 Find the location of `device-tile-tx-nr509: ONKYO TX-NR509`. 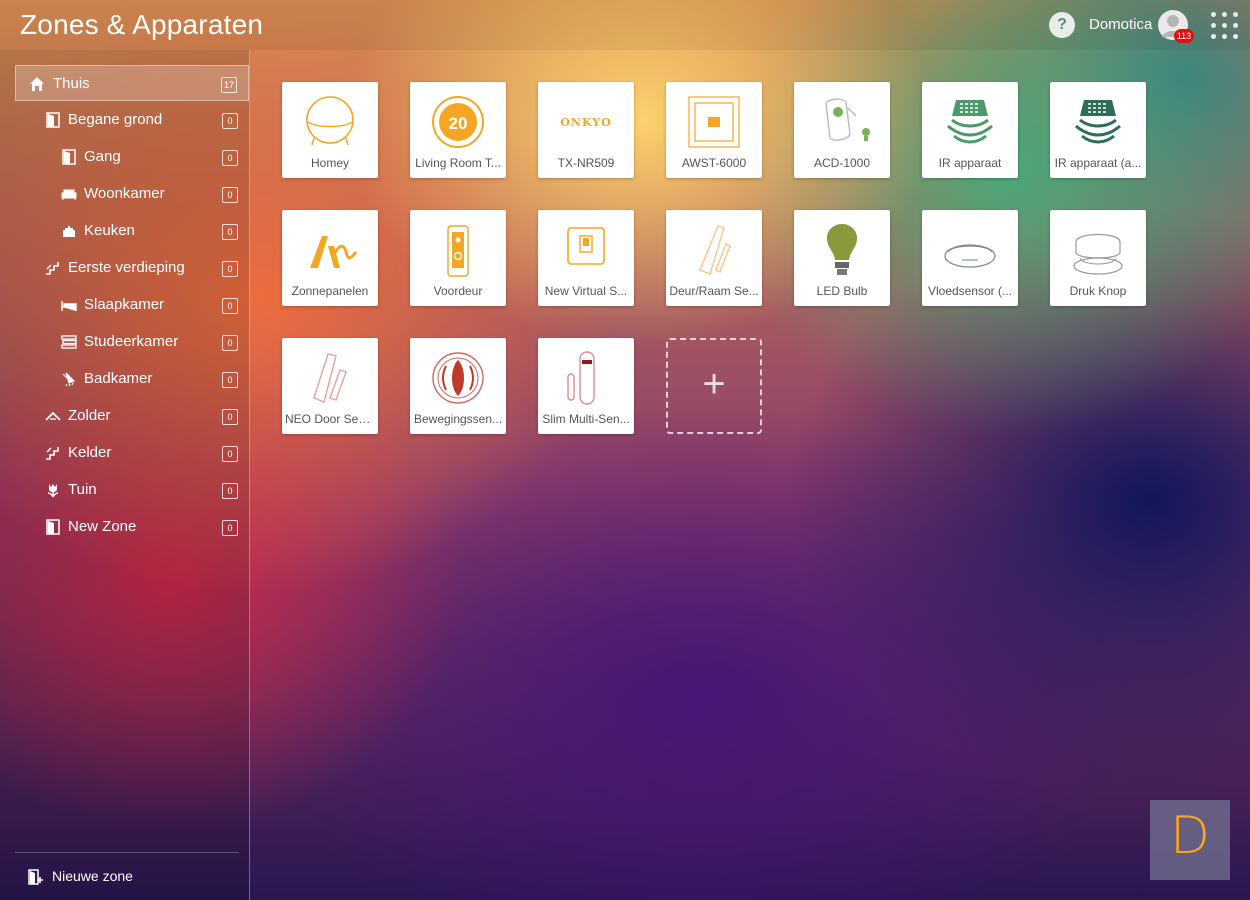

device-tile-tx-nr509: ONKYO TX-NR509 is located at coordinates (586, 130).